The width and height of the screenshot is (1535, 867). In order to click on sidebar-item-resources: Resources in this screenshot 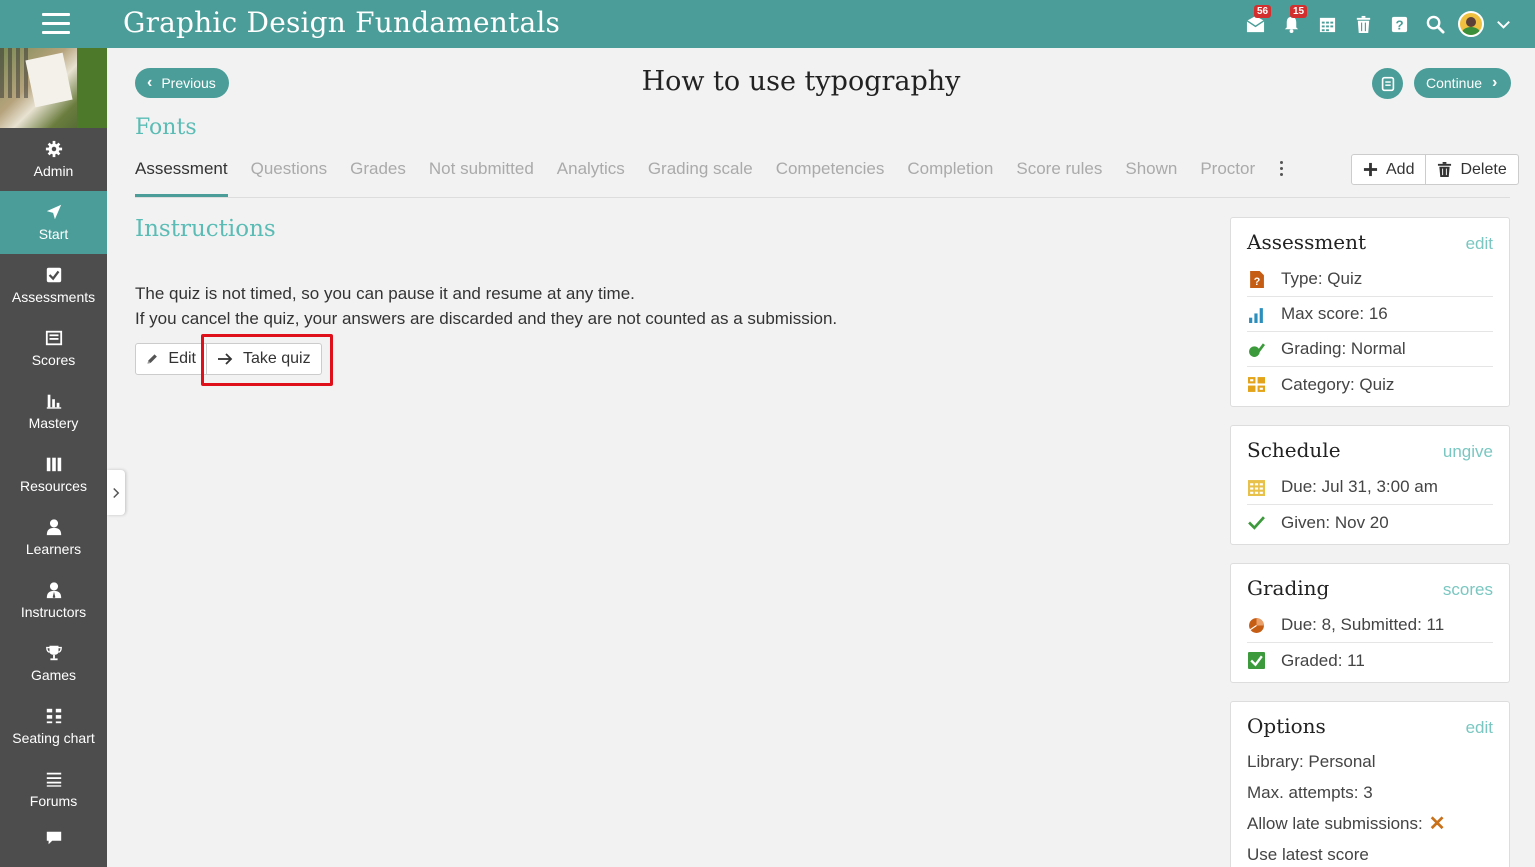, I will do `click(53, 474)`.